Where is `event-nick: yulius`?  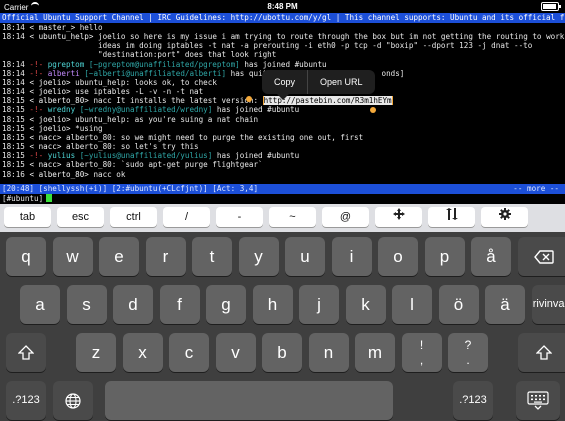 event-nick: yulius is located at coordinates (61, 156).